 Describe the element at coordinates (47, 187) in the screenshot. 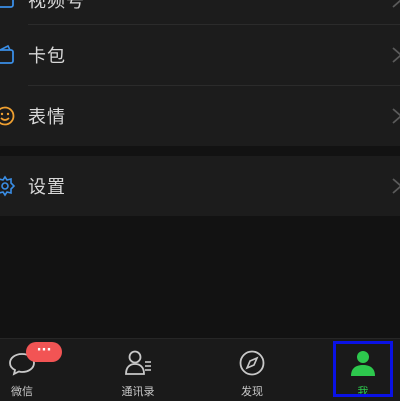

I see `menu-item-label: 设置` at that location.